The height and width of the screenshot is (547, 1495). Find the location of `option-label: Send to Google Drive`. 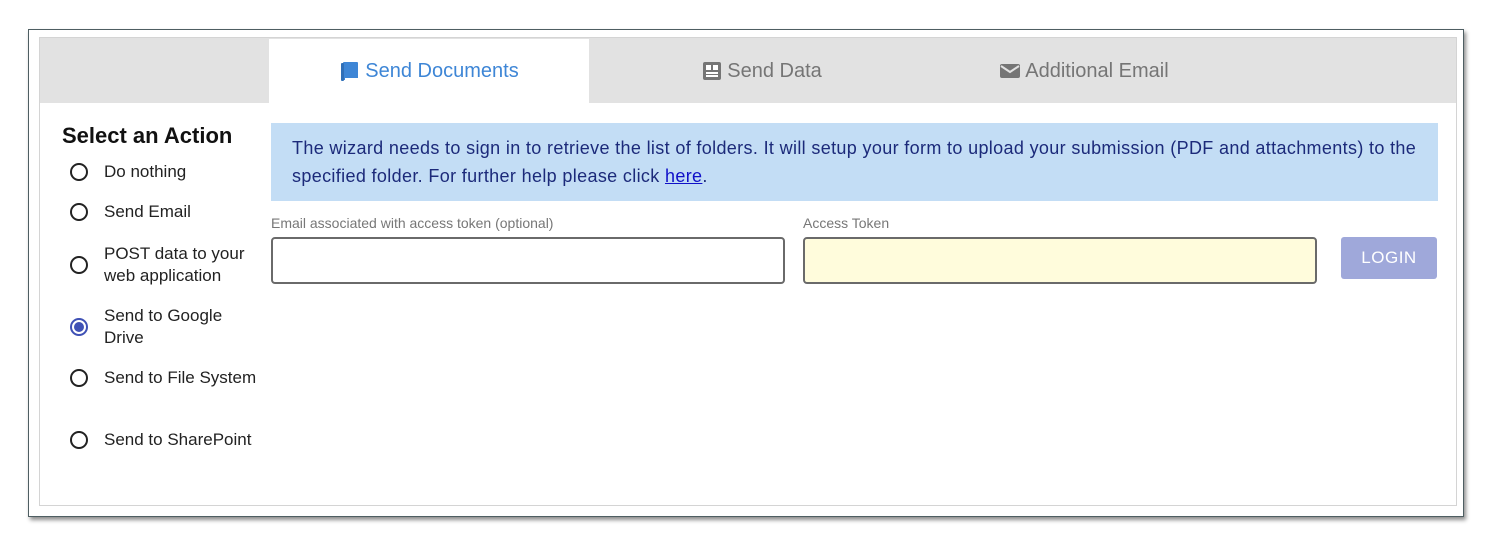

option-label: Send to Google Drive is located at coordinates (163, 326).